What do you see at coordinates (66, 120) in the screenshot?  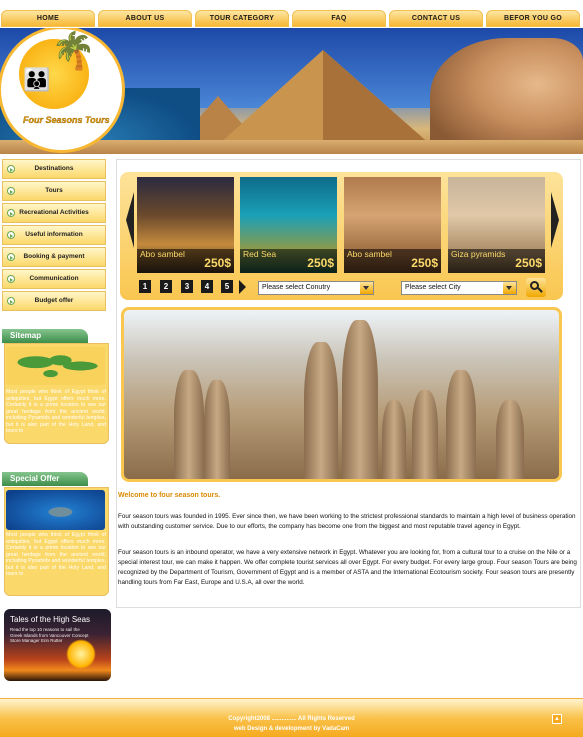 I see `logo-text: Four Seasons Tours` at bounding box center [66, 120].